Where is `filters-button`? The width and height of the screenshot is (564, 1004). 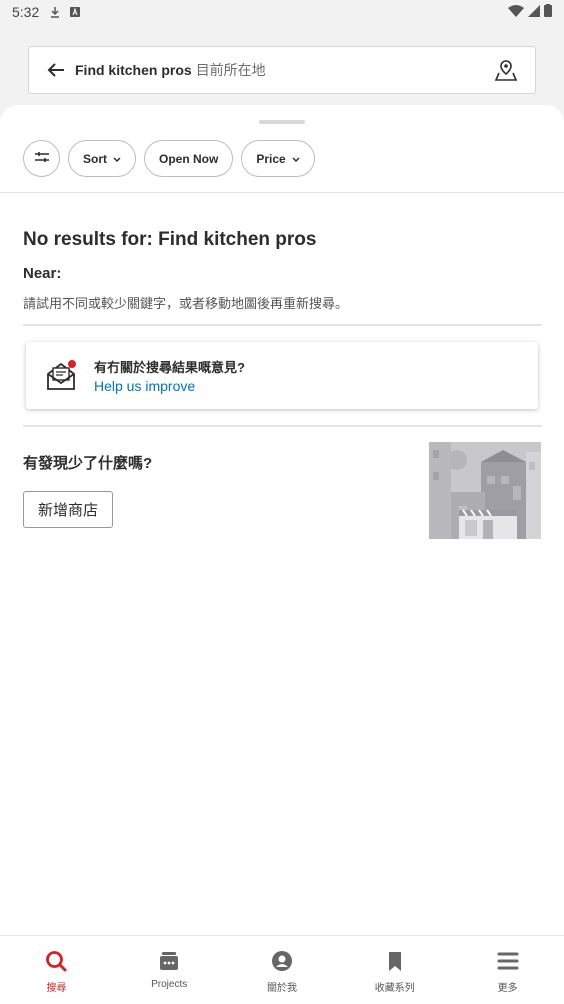
filters-button is located at coordinates (41, 158).